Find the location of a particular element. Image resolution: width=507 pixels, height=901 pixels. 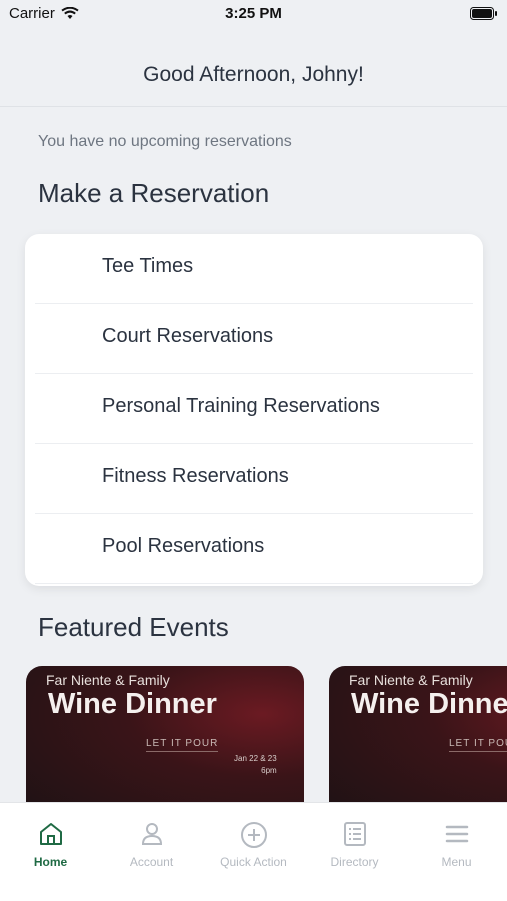

tab-label: Home is located at coordinates (50, 862).